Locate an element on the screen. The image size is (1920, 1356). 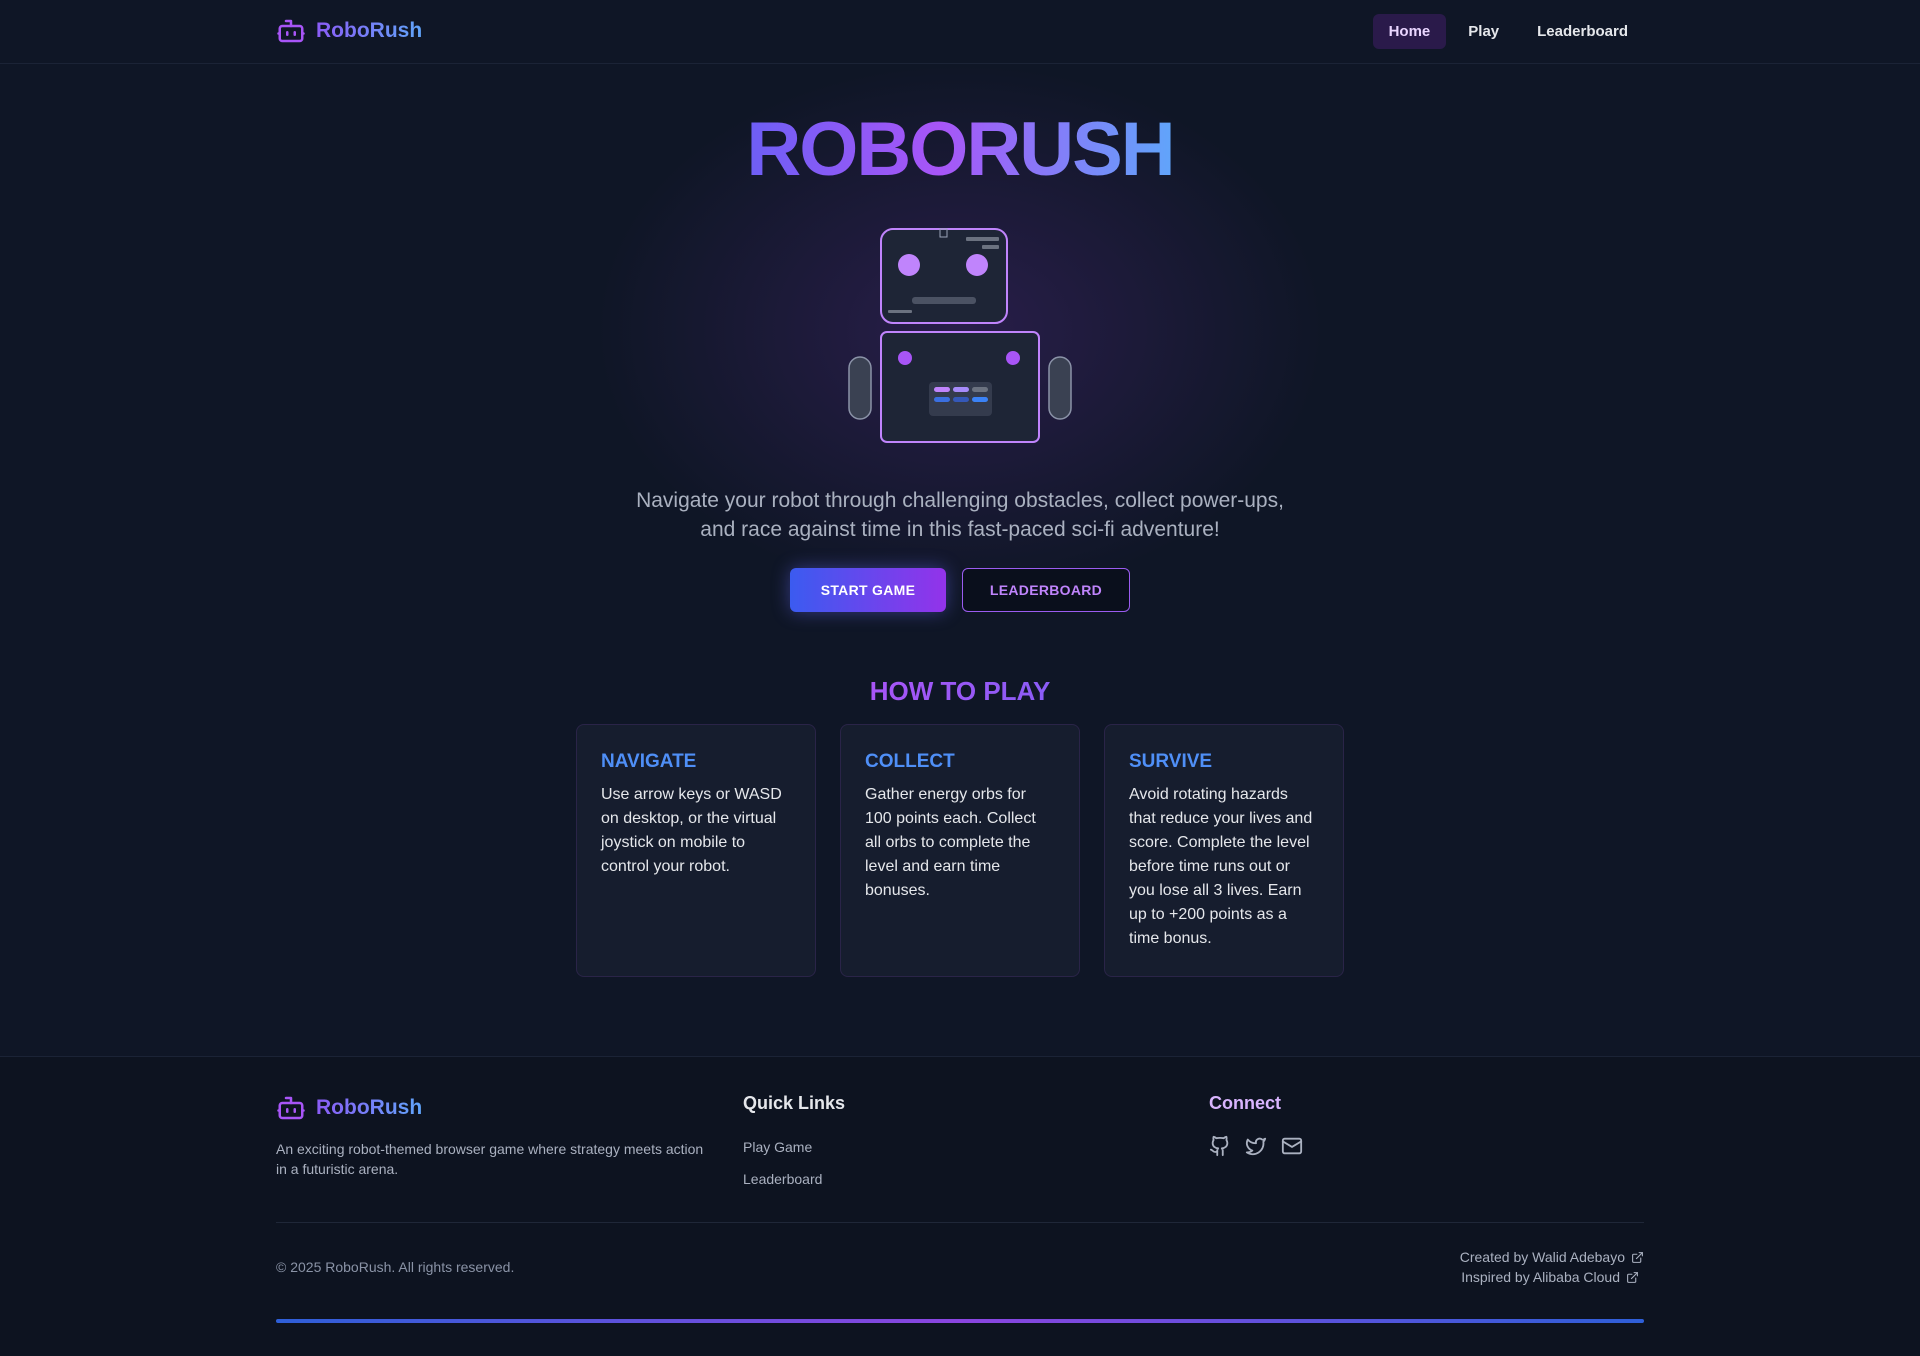
robot-illustration is located at coordinates (960, 335).